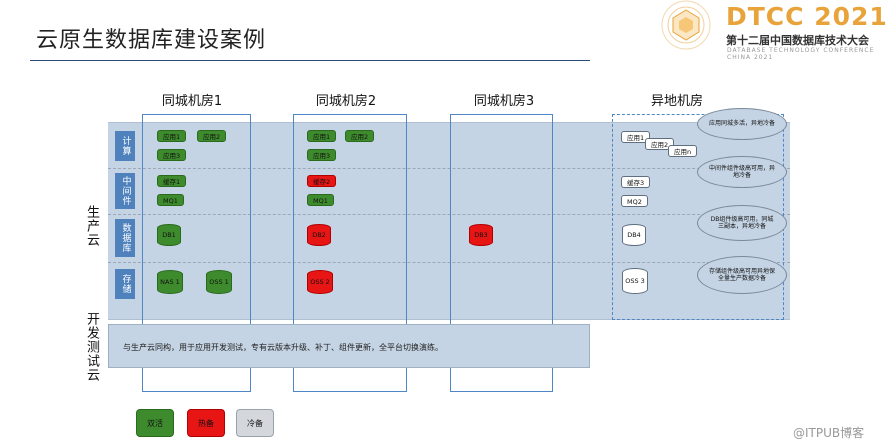 This screenshot has height=445, width=889. What do you see at coordinates (219, 282) in the screenshot?
I see `oss-cylinder: OSS 1` at bounding box center [219, 282].